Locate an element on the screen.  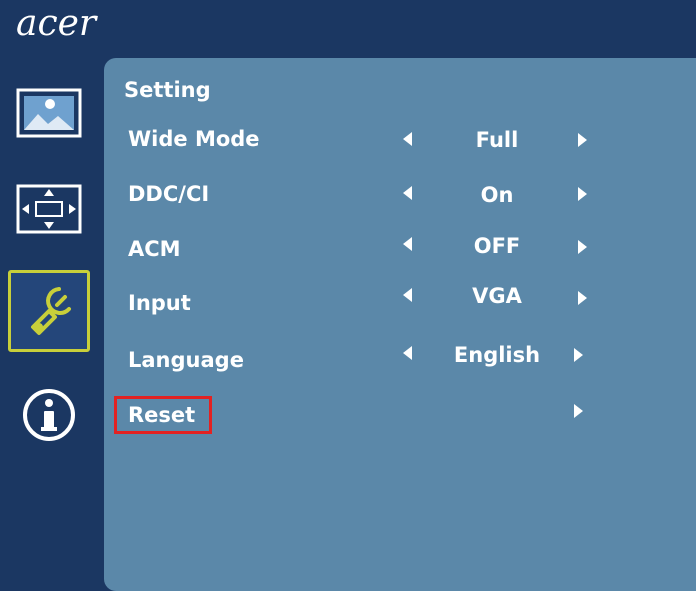
language-right-arrow-icon is located at coordinates (578, 355).